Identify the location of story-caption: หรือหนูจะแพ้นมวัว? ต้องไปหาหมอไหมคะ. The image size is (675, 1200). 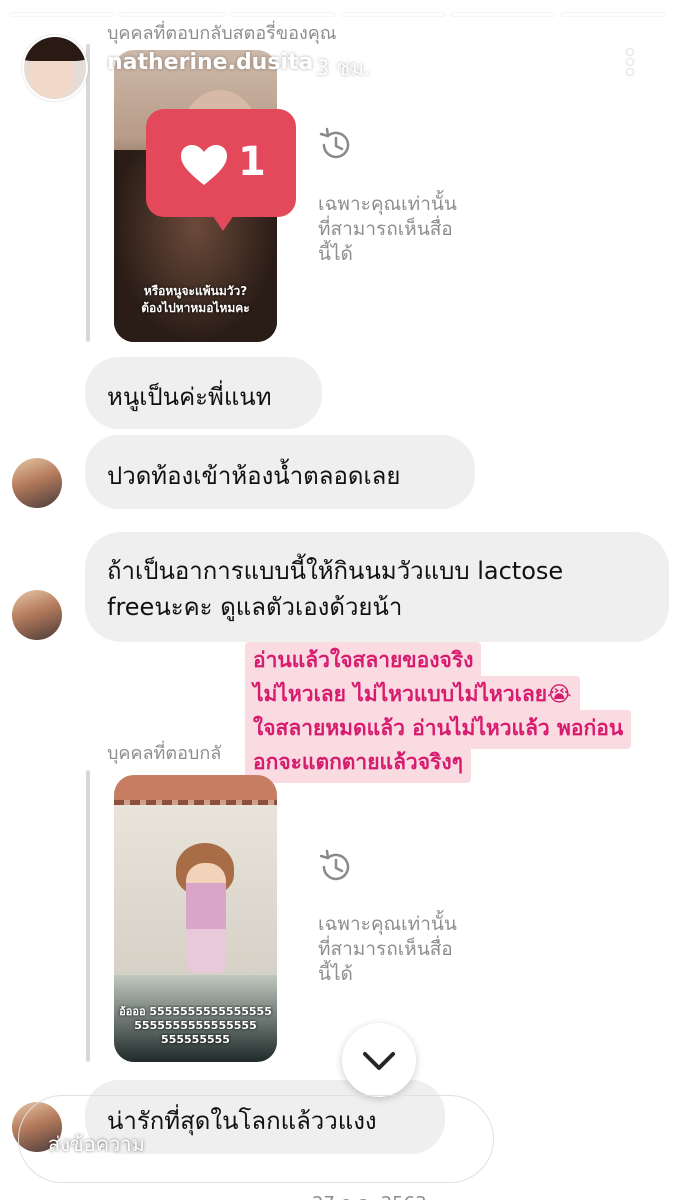
(195, 300).